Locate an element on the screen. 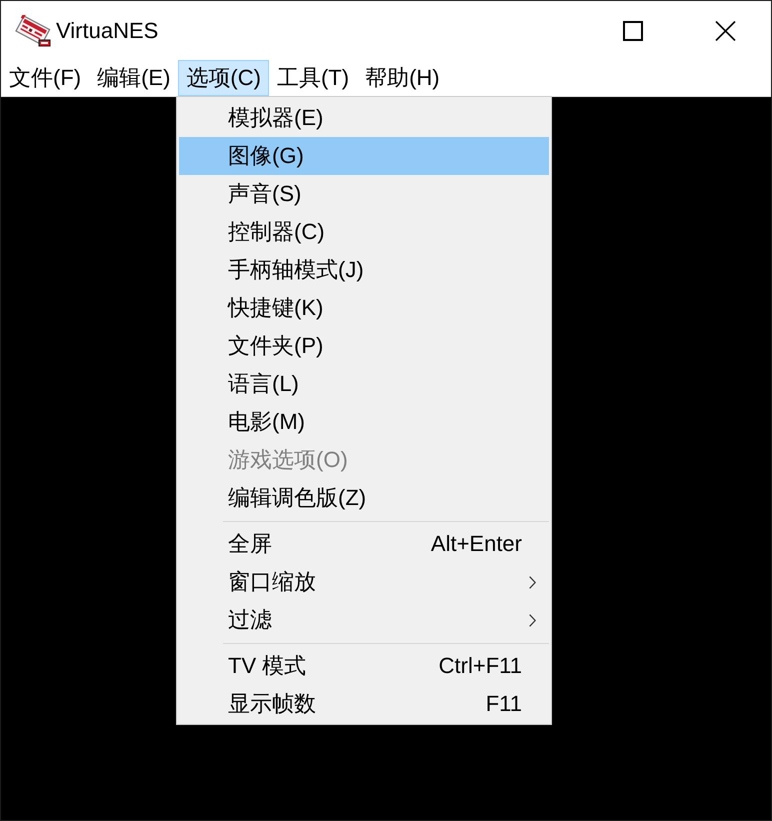  menu-item: 全屏 Alt+Enter is located at coordinates (364, 544).